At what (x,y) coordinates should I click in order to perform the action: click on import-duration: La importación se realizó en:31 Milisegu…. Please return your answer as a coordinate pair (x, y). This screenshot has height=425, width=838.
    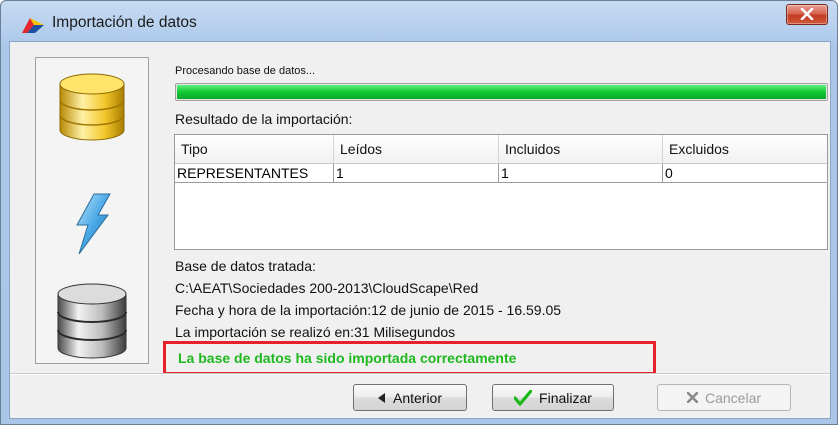
    Looking at the image, I should click on (315, 332).